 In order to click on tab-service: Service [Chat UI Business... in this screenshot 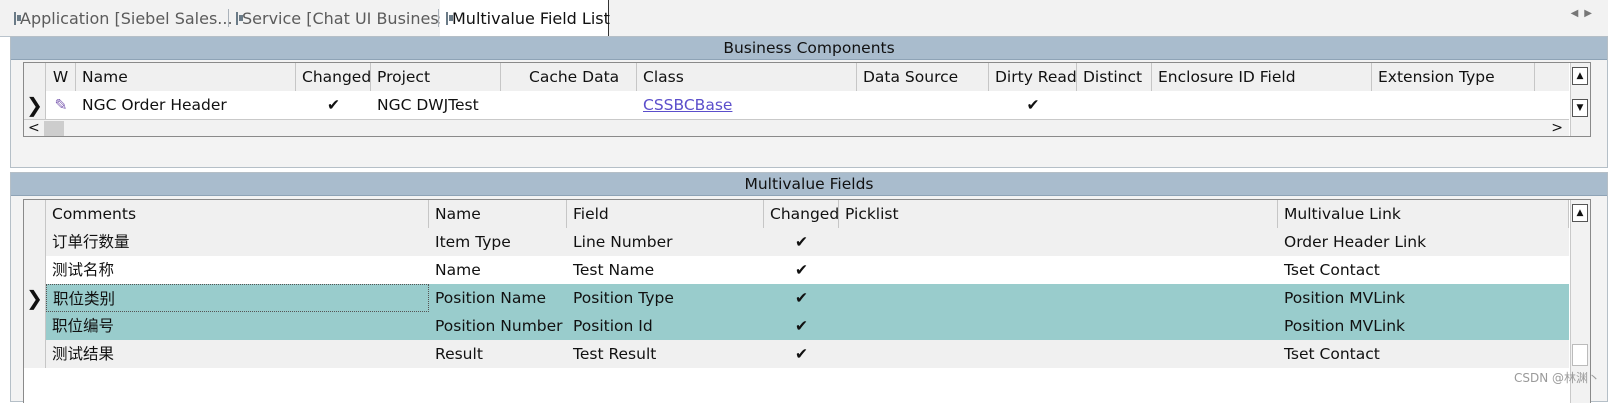, I will do `click(346, 18)`.